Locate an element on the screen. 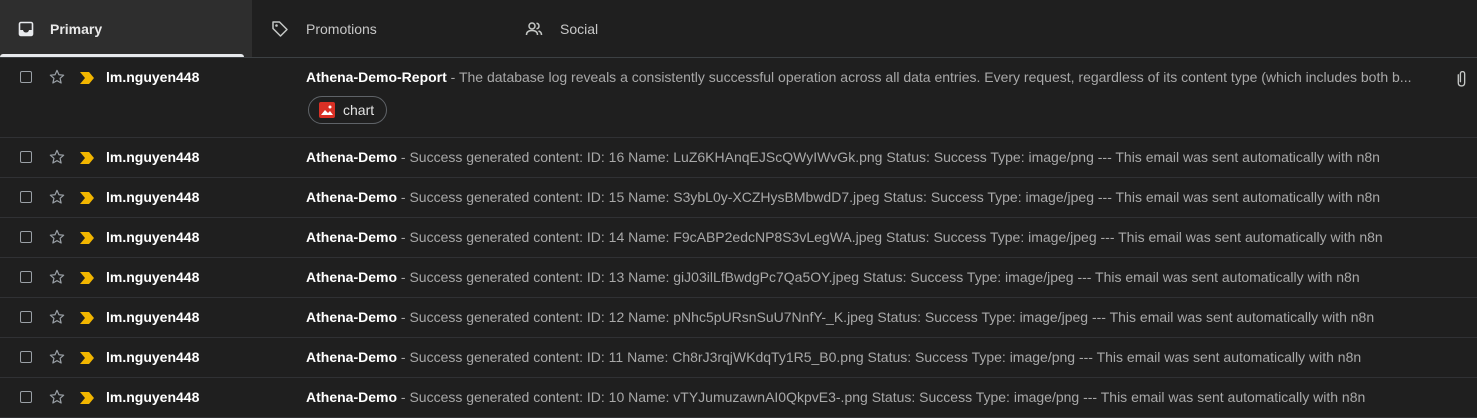 The width and height of the screenshot is (1477, 418). tab-primary-label: Primary is located at coordinates (76, 28).